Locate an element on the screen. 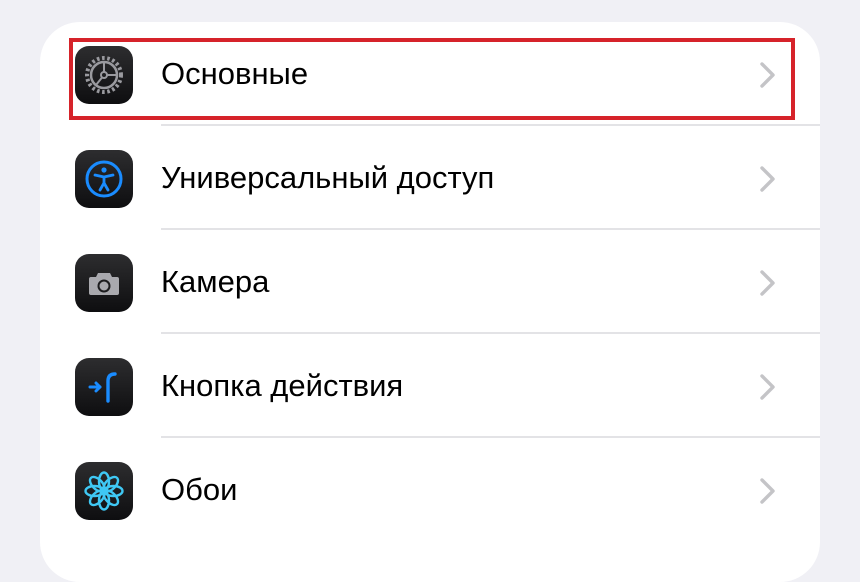  settings-row-label: Обои is located at coordinates (199, 489).